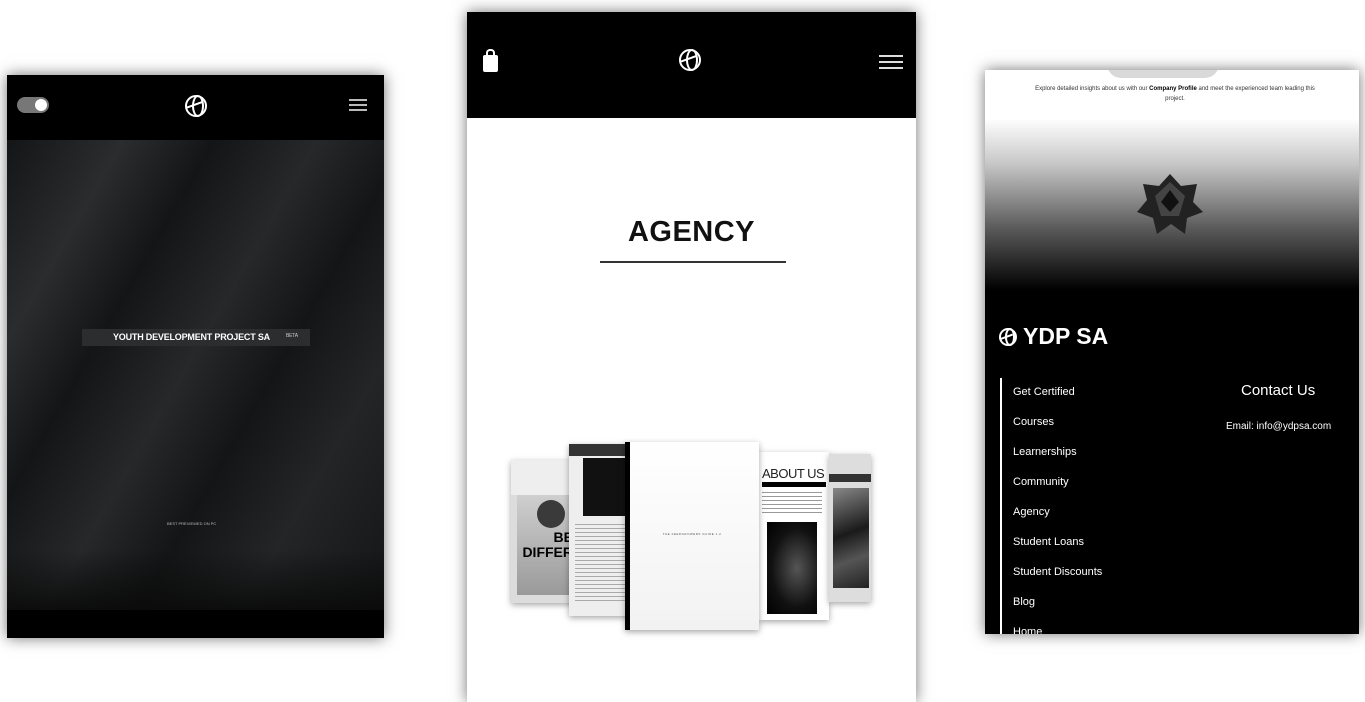 The image size is (1365, 702). Describe the element at coordinates (1027, 630) in the screenshot. I see `nav-home: Home` at that location.